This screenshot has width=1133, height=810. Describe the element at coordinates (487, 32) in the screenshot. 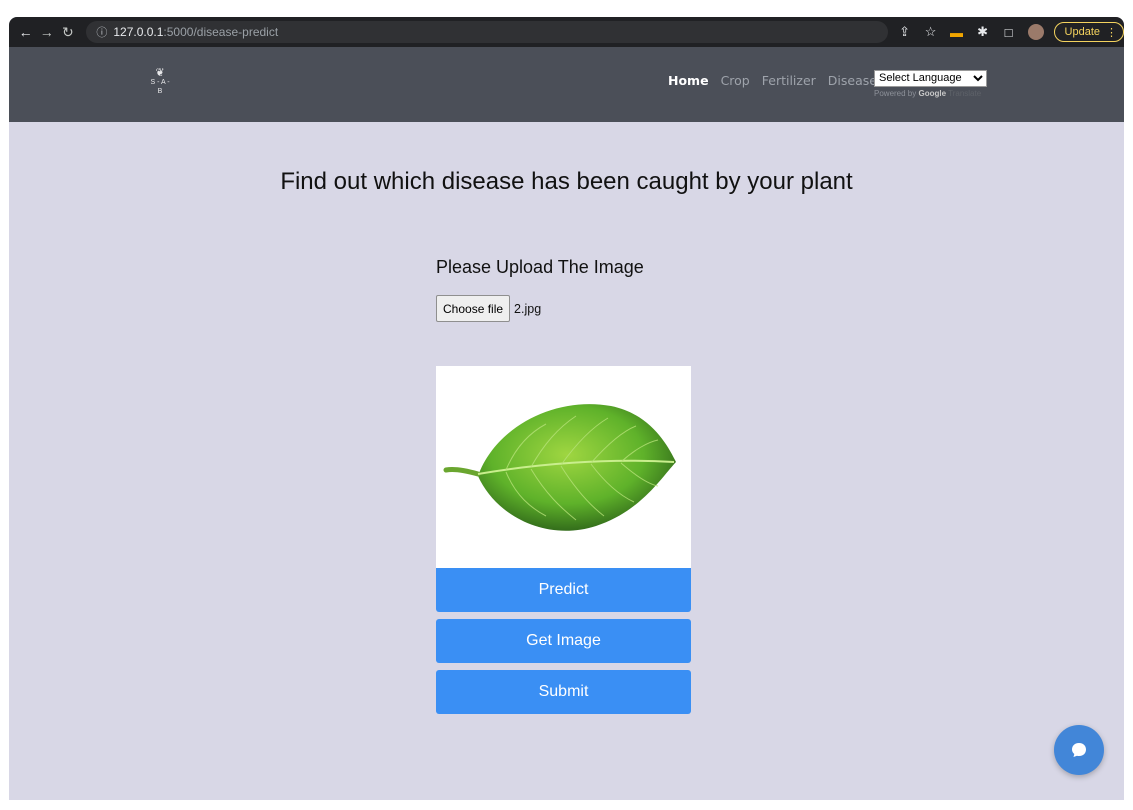

I see `address-bar: ⓘ 127.0.0.1 :5000/disease-predict` at that location.